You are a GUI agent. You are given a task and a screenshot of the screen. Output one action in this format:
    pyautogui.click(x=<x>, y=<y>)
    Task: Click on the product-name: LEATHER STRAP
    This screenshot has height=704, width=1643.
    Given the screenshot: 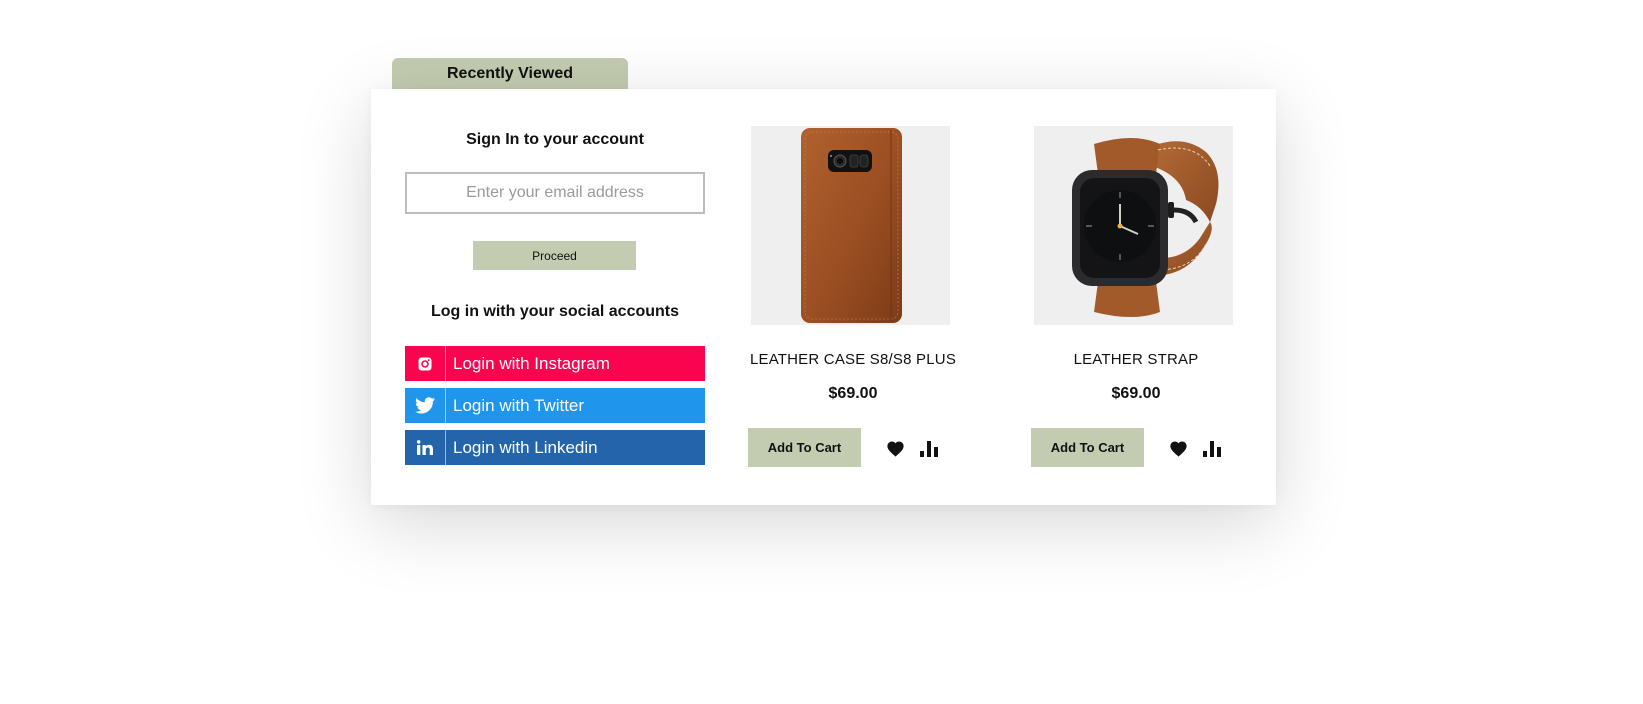 What is the action you would take?
    pyautogui.click(x=1136, y=359)
    